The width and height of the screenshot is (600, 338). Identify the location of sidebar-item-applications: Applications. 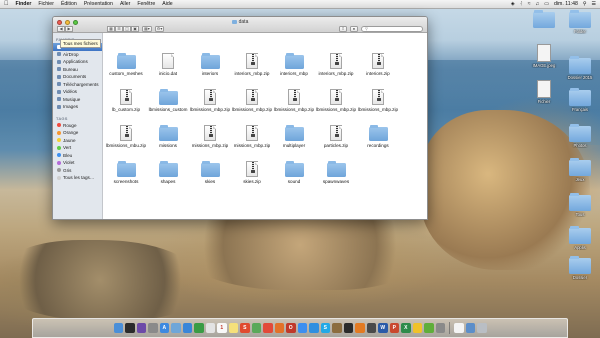
(77, 62).